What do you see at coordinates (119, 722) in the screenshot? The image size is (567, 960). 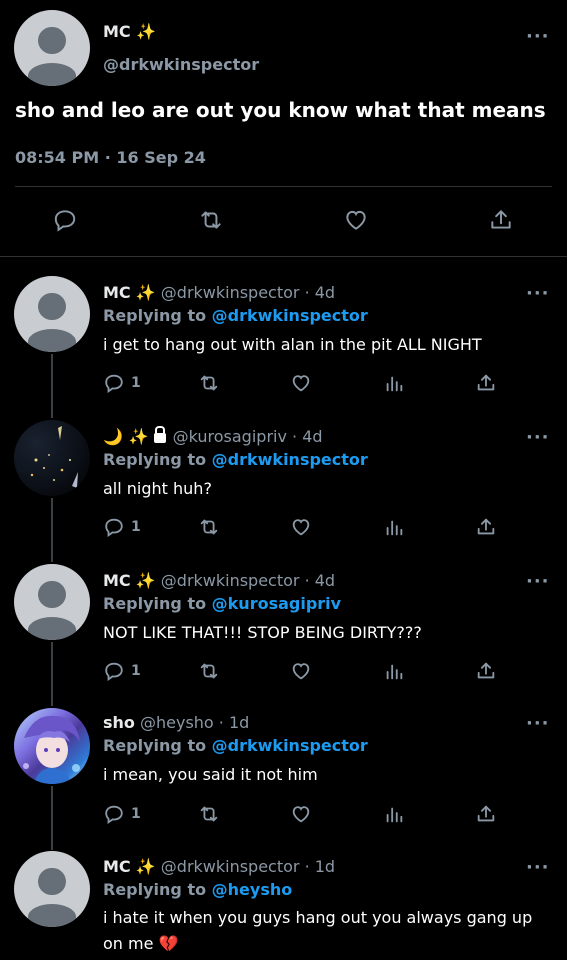 I see `reply-author-name: sho` at bounding box center [119, 722].